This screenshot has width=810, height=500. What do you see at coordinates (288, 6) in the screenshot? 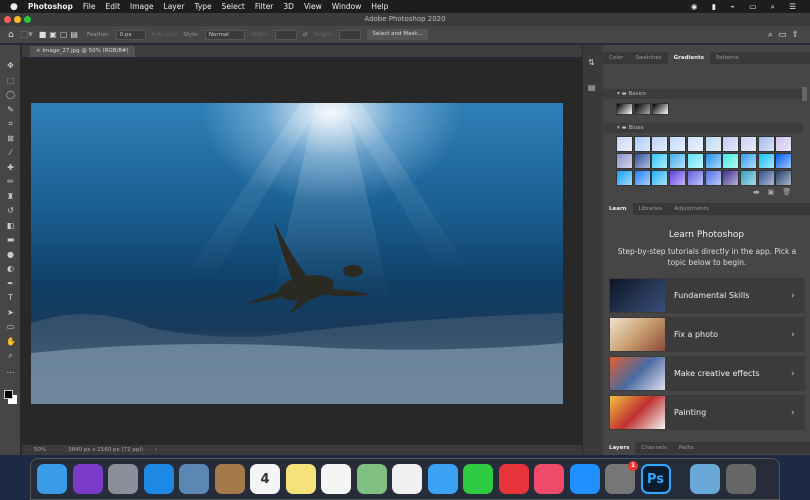
I see `menu-3d: 3D` at bounding box center [288, 6].